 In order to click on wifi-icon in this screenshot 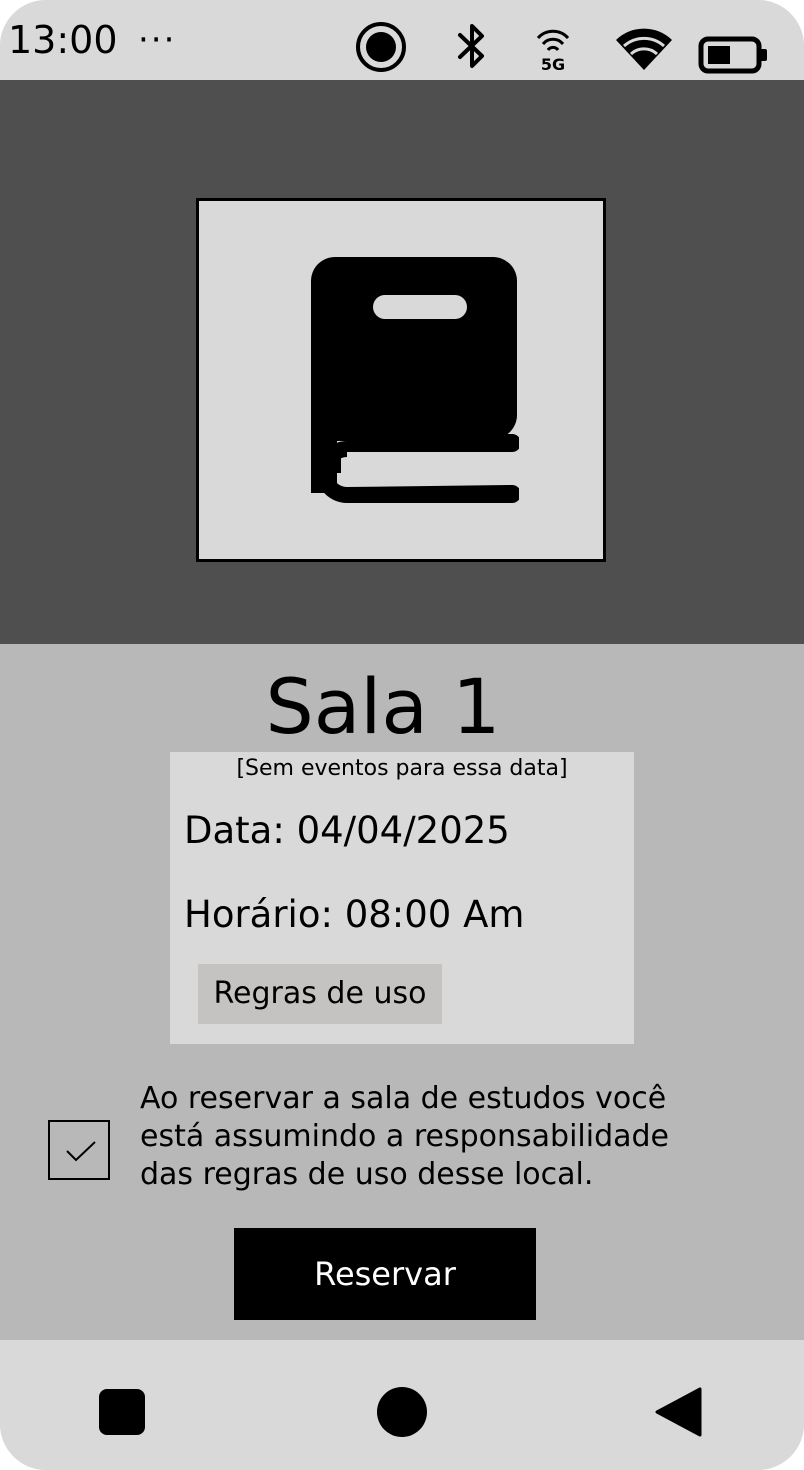, I will do `click(644, 49)`.